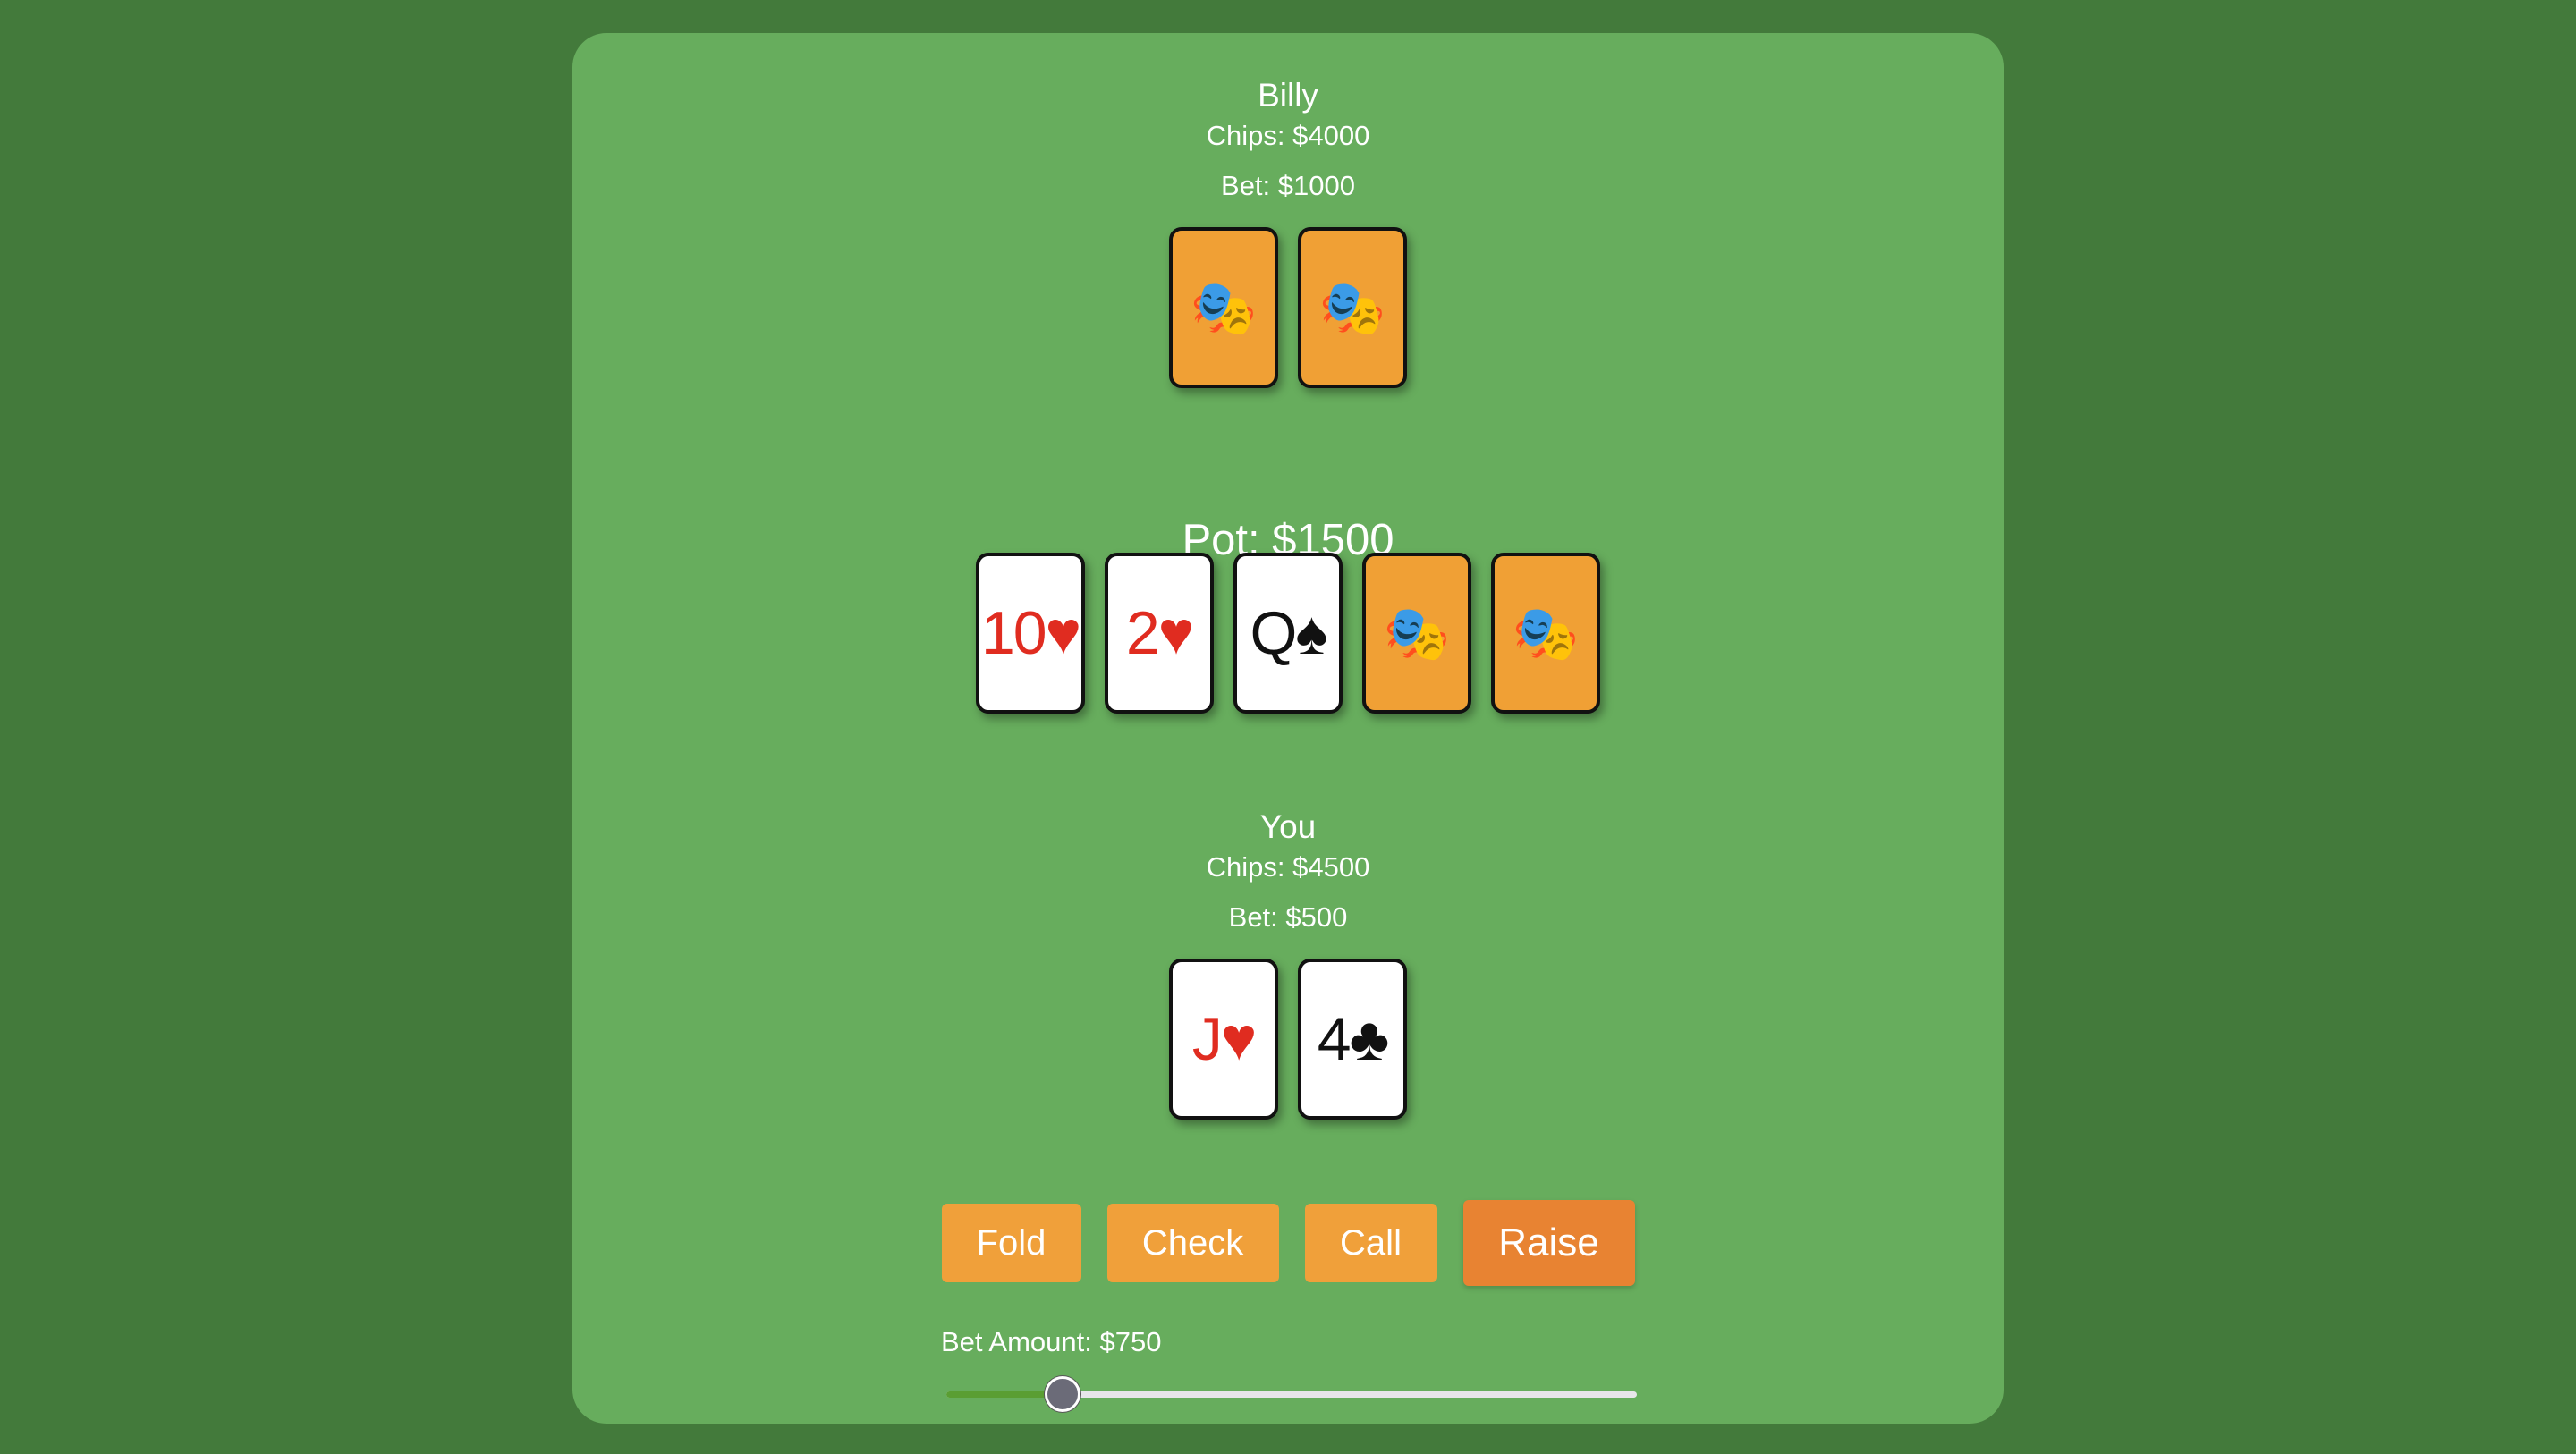 The image size is (2576, 1454). Describe the element at coordinates (1370, 1243) in the screenshot. I see `call-button: Call` at that location.